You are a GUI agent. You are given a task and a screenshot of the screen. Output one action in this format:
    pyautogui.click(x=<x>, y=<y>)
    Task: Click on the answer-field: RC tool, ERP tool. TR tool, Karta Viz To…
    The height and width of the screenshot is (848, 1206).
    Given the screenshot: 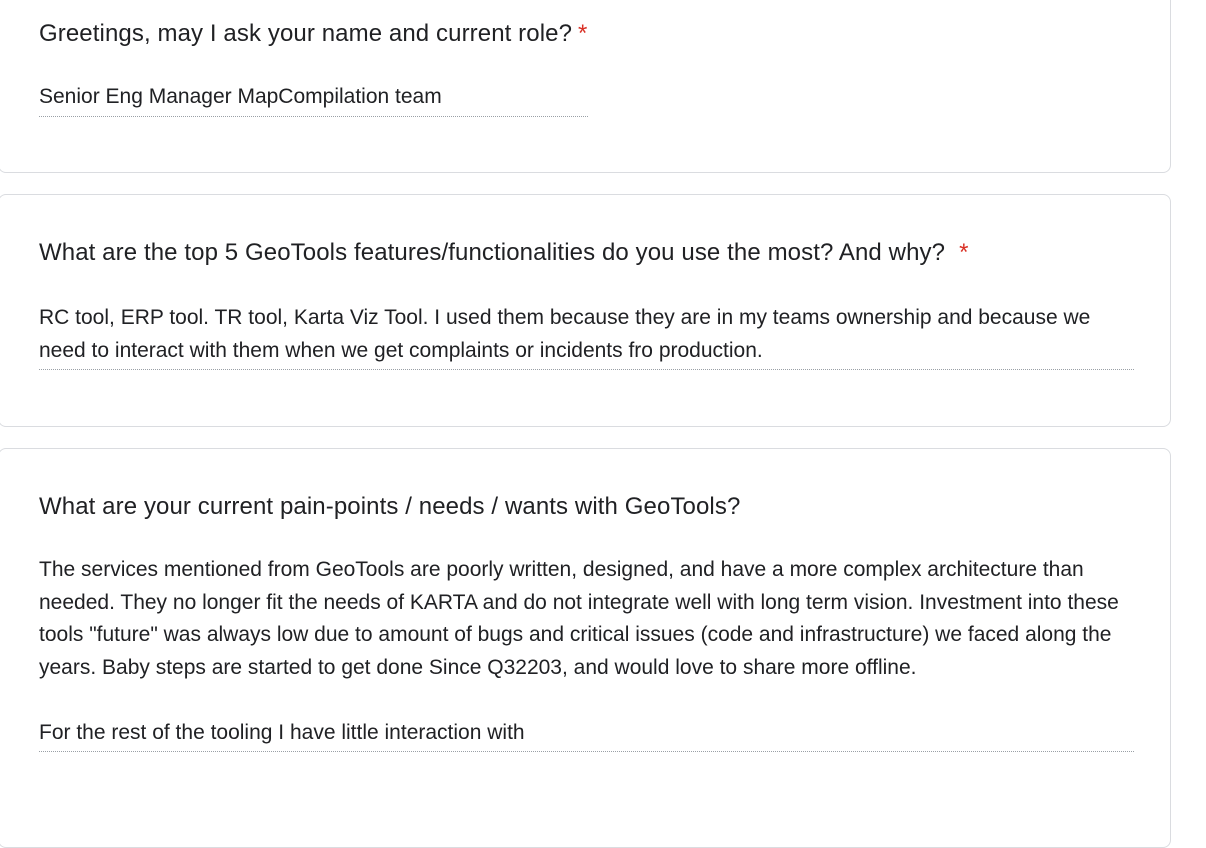 What is the action you would take?
    pyautogui.click(x=586, y=336)
    